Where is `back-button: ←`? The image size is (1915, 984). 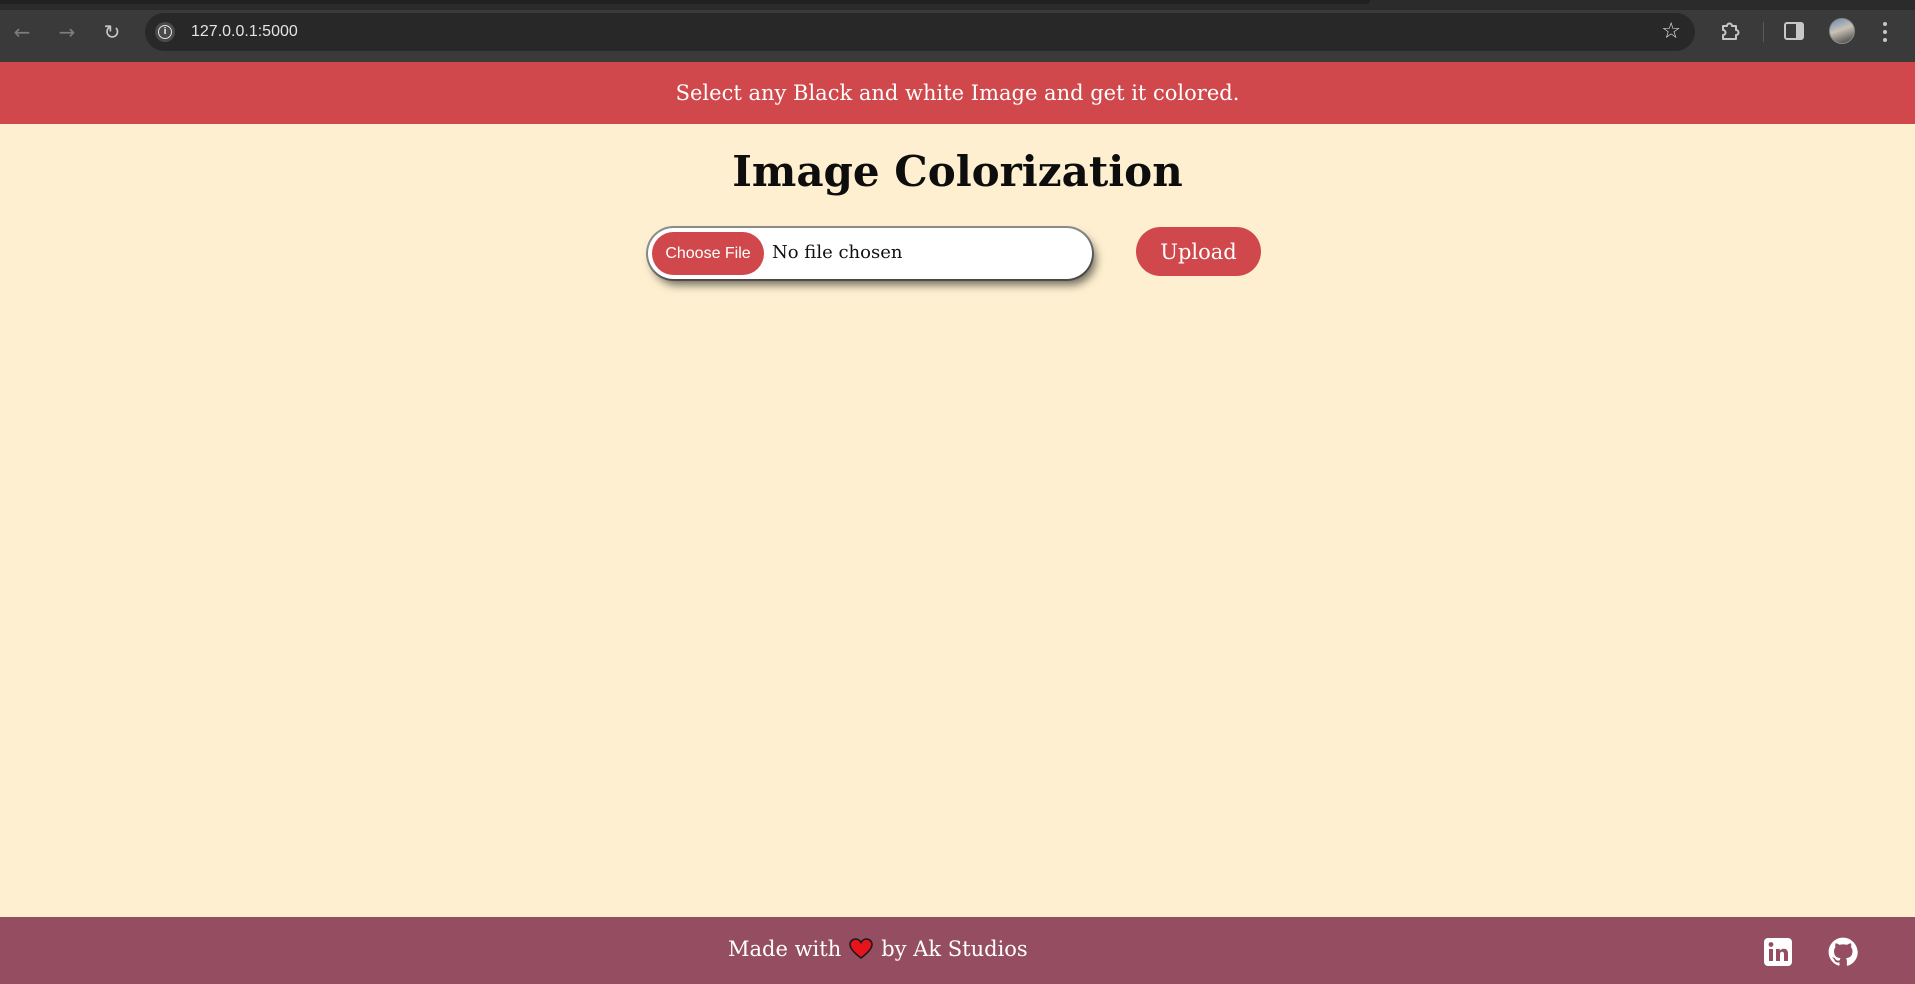
back-button: ← is located at coordinates (22, 32).